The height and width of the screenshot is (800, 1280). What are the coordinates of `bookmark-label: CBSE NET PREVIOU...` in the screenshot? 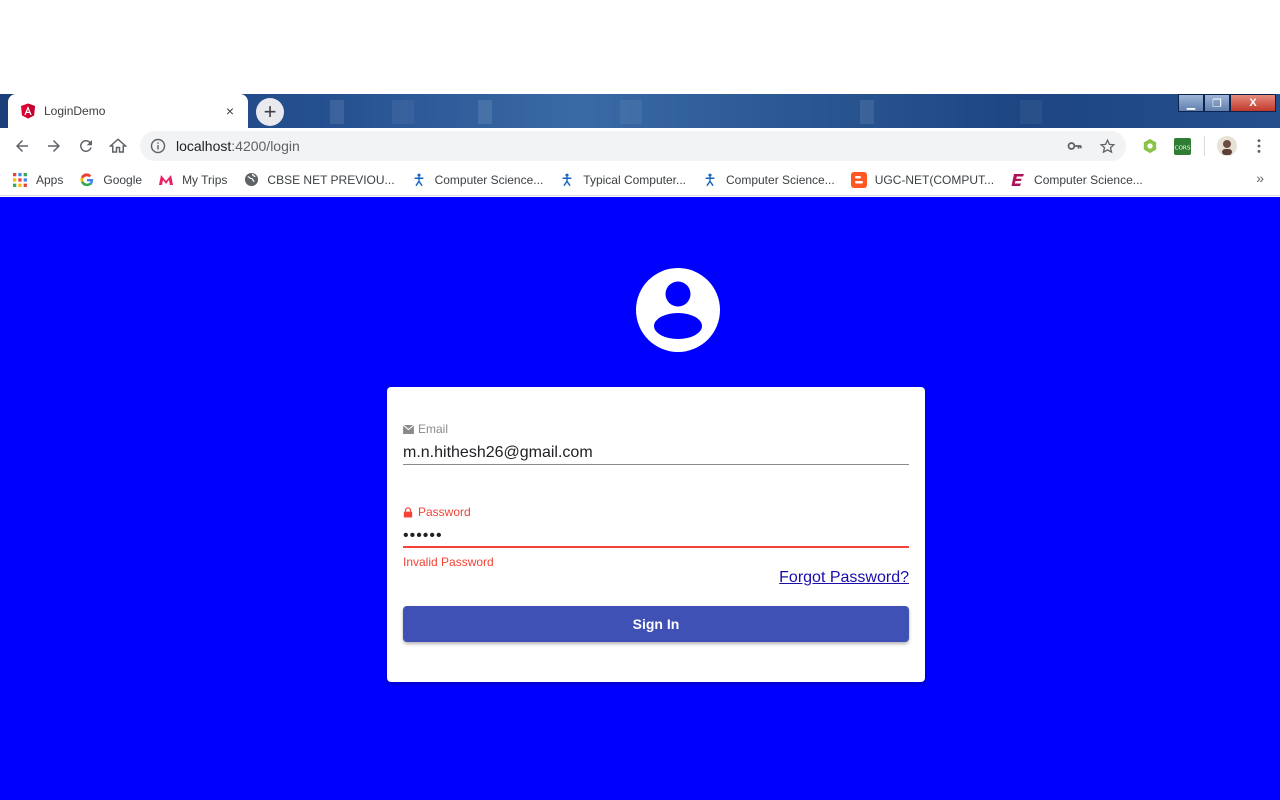 It's located at (331, 179).